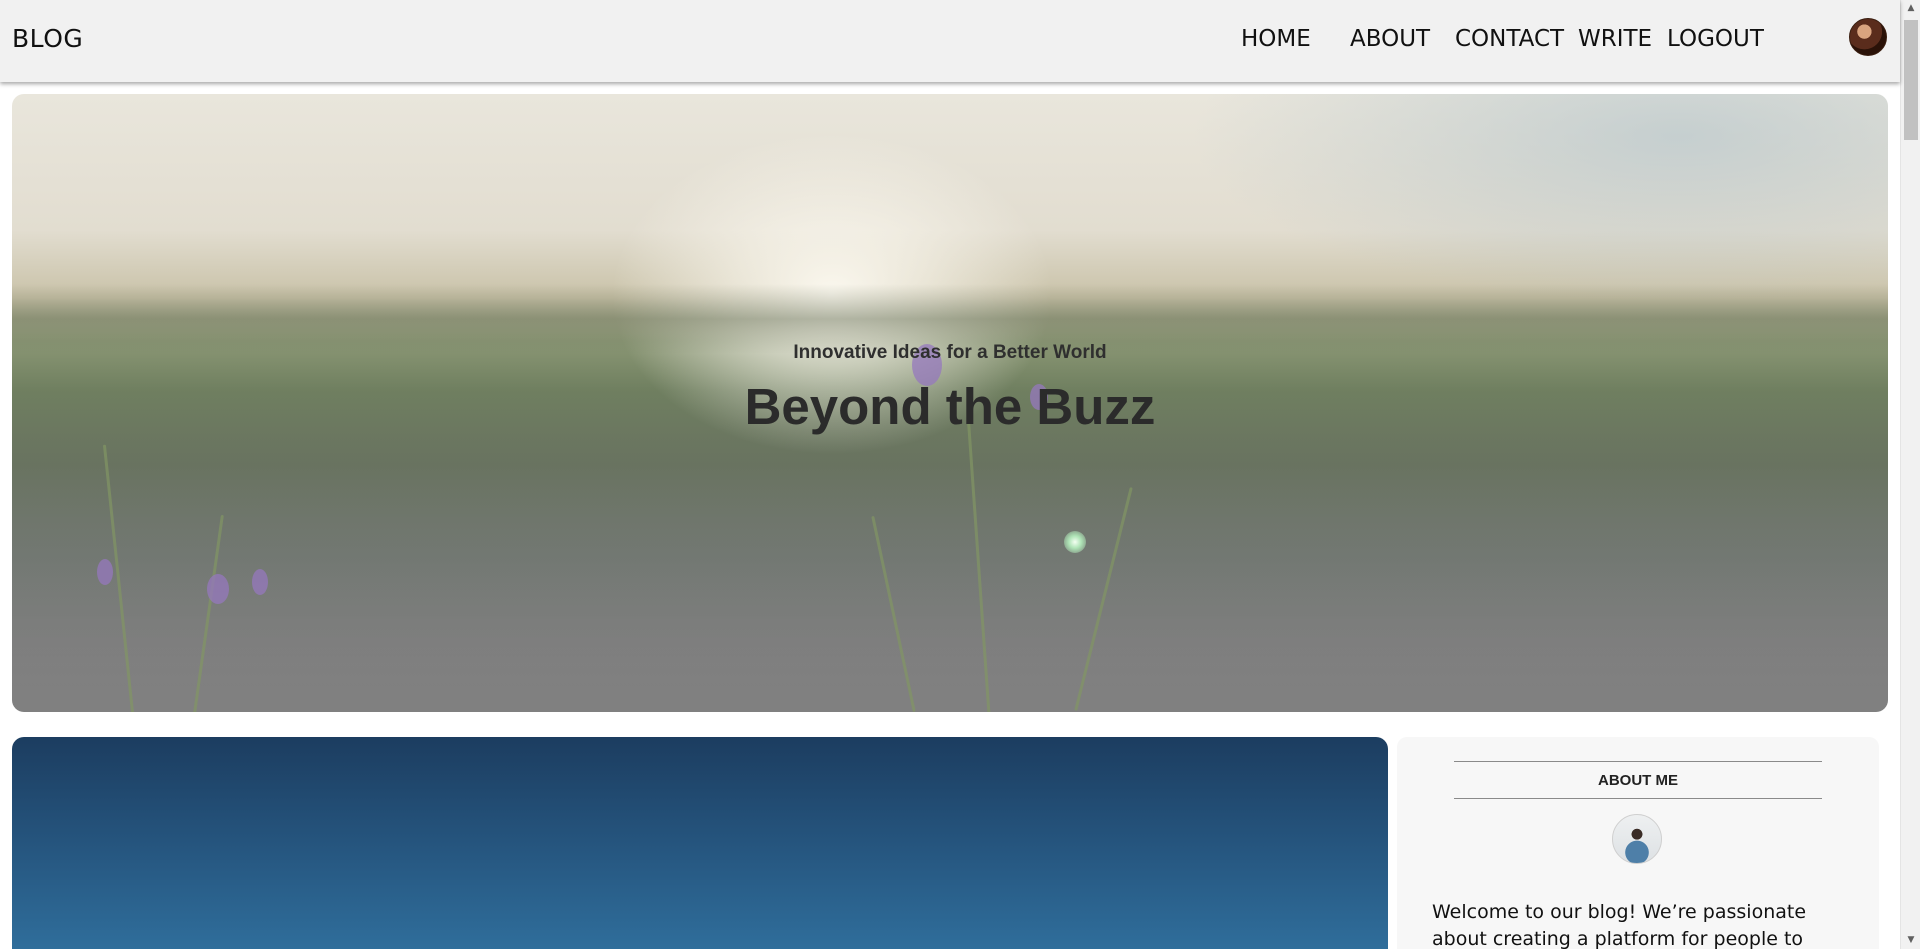  What do you see at coordinates (1615, 39) in the screenshot?
I see `nav-write-link: WRITE` at bounding box center [1615, 39].